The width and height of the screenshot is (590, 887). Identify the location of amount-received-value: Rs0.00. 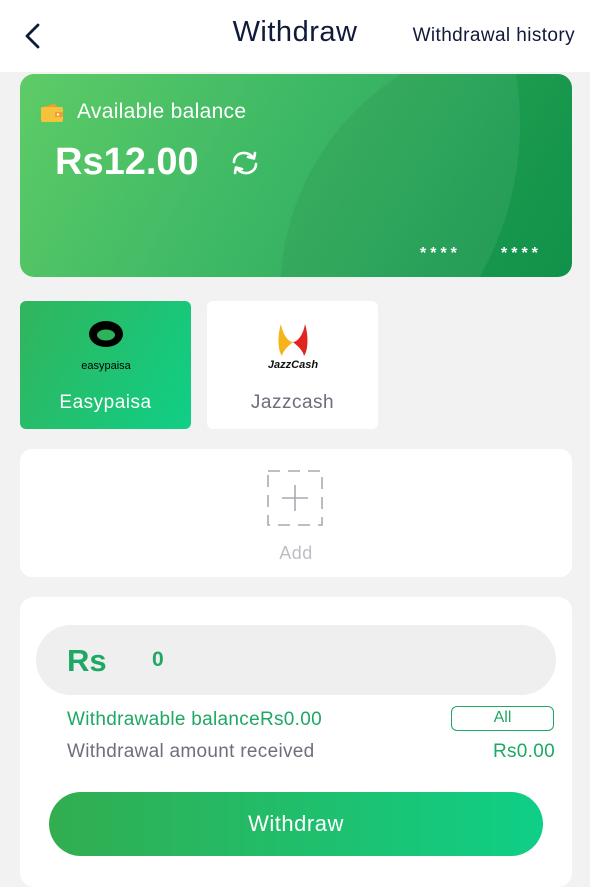
(523, 751).